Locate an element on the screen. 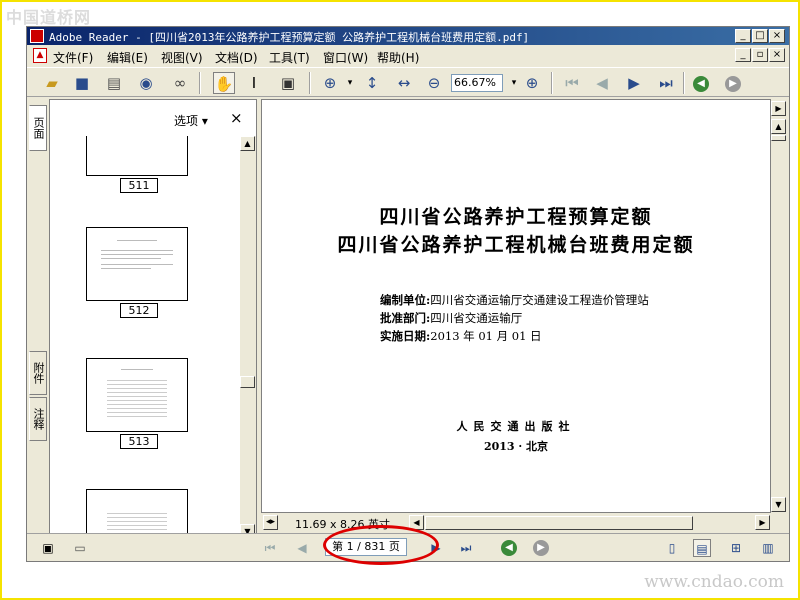  zoom-tool-dropdown-icon: ▾ is located at coordinates (350, 83).